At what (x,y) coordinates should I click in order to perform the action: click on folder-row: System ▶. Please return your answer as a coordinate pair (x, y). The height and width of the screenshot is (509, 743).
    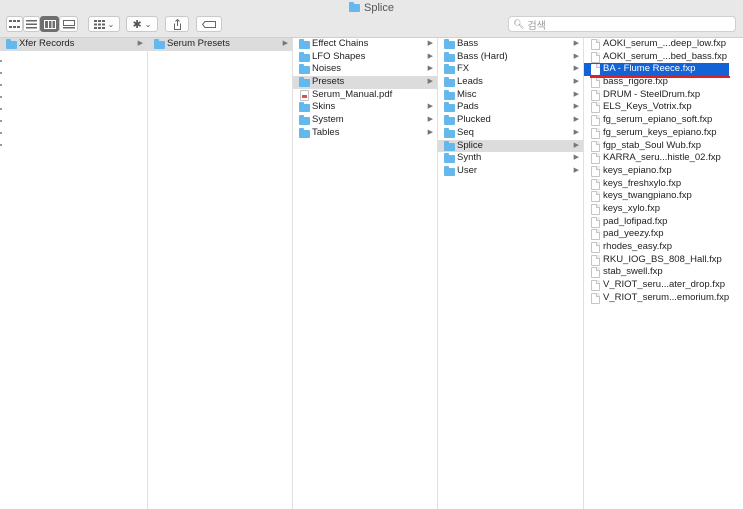
    Looking at the image, I should click on (365, 120).